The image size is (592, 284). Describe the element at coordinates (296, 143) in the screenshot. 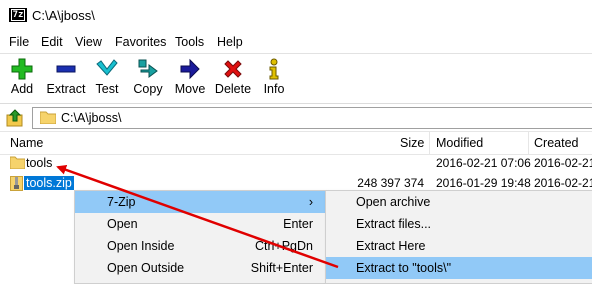

I see `file-list-header: Name Size Modified Created` at that location.